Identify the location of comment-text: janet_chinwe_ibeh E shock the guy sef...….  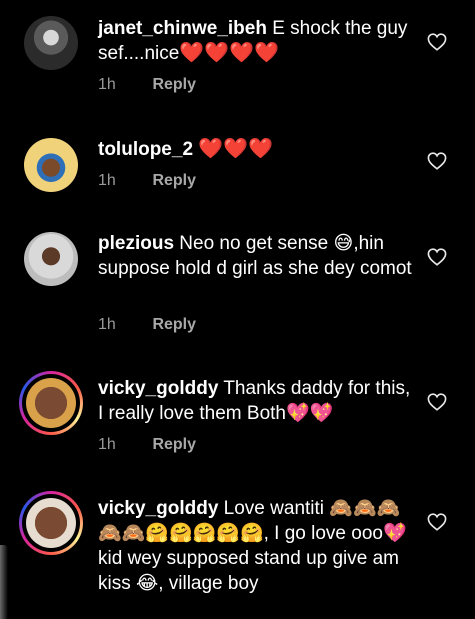
(258, 41).